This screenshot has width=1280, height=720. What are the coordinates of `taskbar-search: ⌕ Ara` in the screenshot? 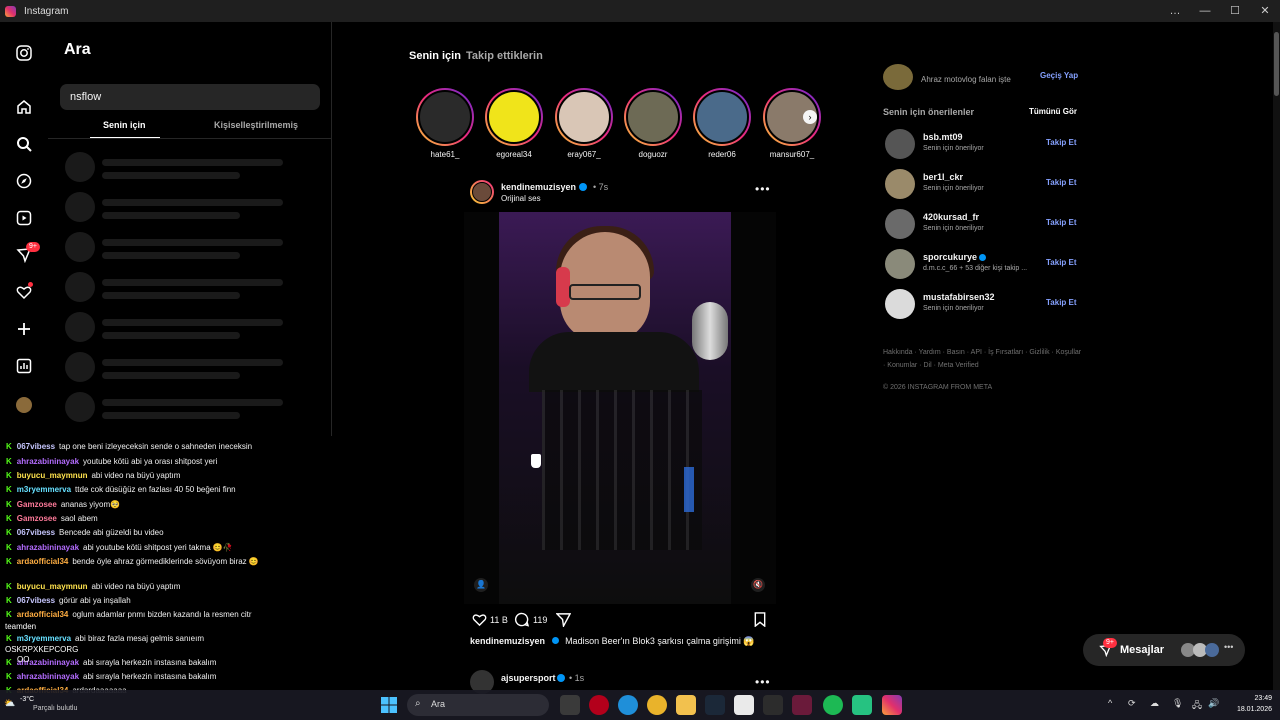 It's located at (478, 705).